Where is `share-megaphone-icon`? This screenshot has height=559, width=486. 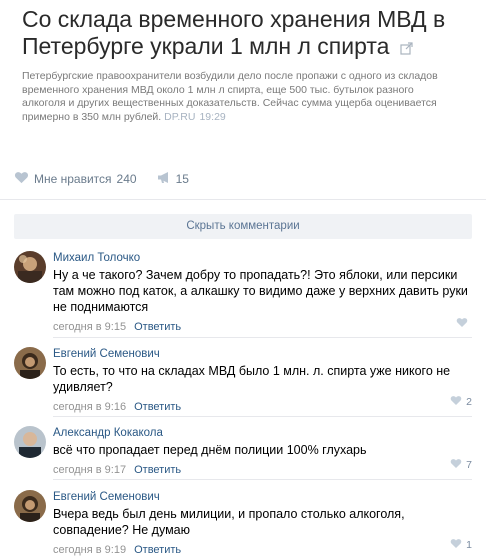
share-megaphone-icon is located at coordinates (164, 179).